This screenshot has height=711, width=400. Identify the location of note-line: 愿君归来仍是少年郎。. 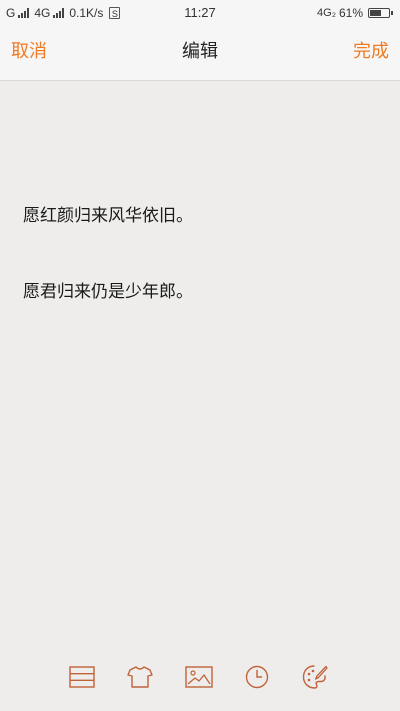
(108, 292).